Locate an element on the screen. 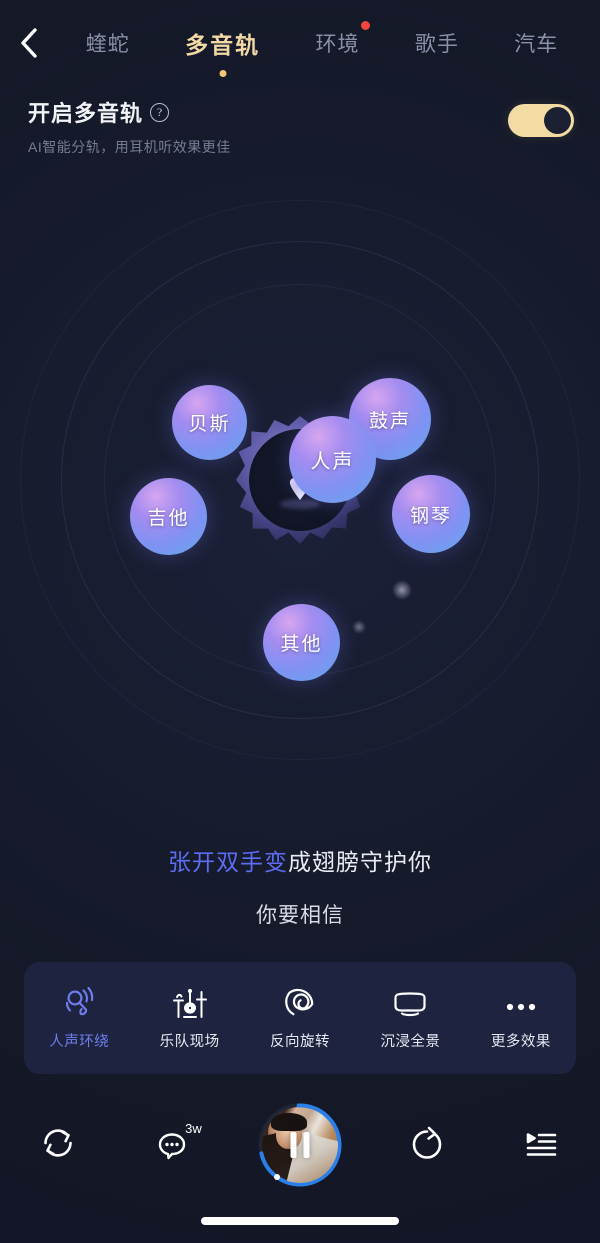  tab-label: 歌手 is located at coordinates (436, 44).